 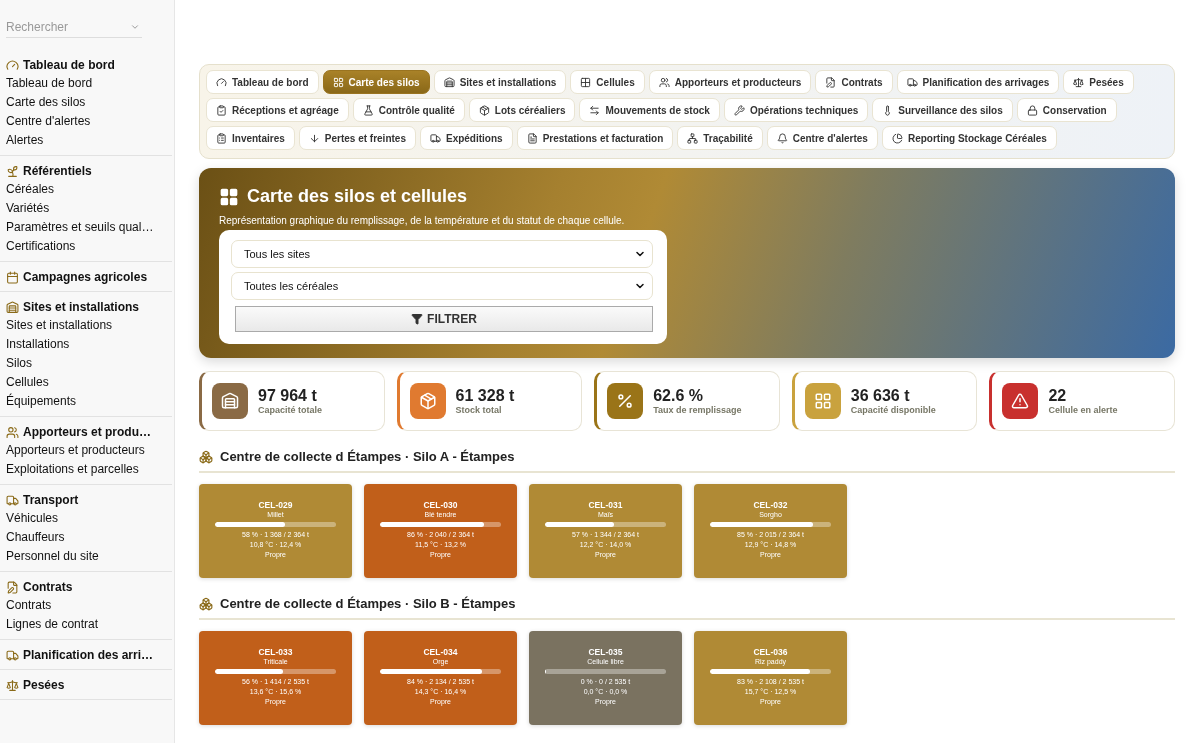 I want to click on pen-icon, so click(x=831, y=82).